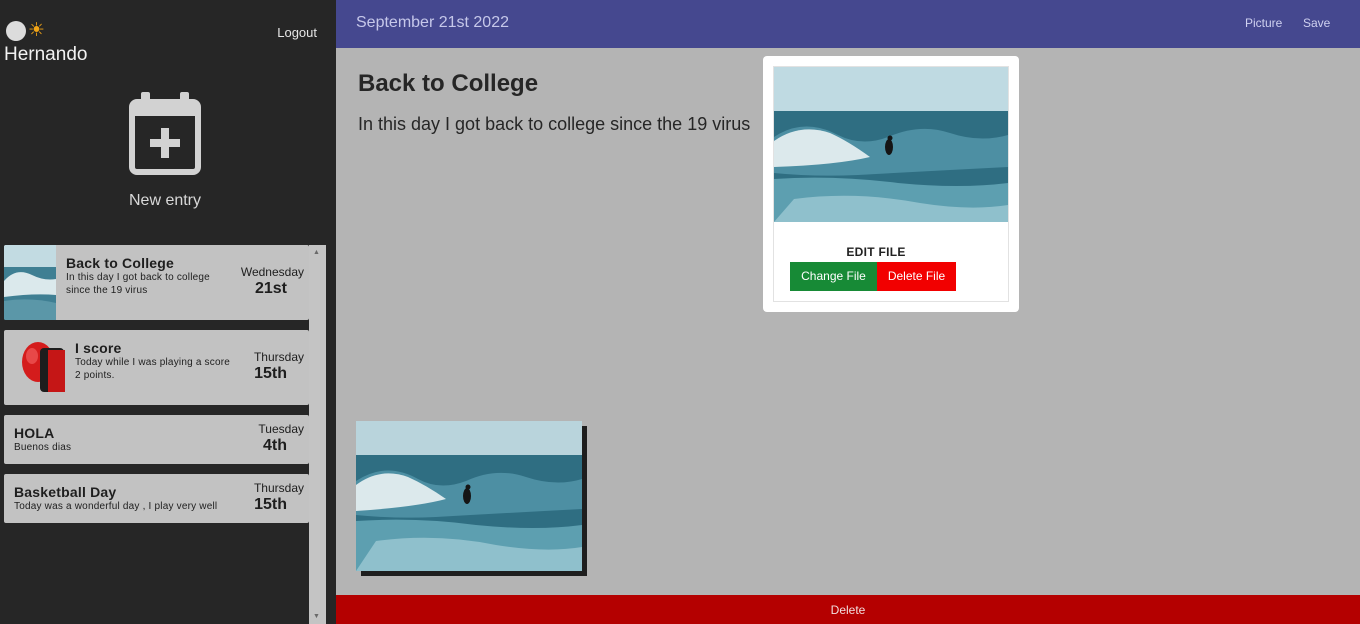  I want to click on surfer-thumbnail, so click(30, 282).